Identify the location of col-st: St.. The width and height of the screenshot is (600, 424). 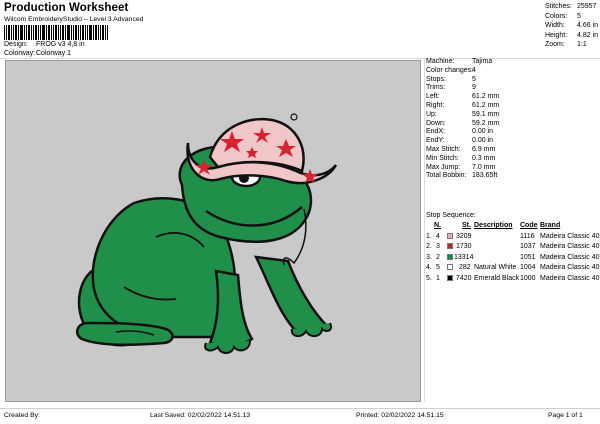
(466, 225).